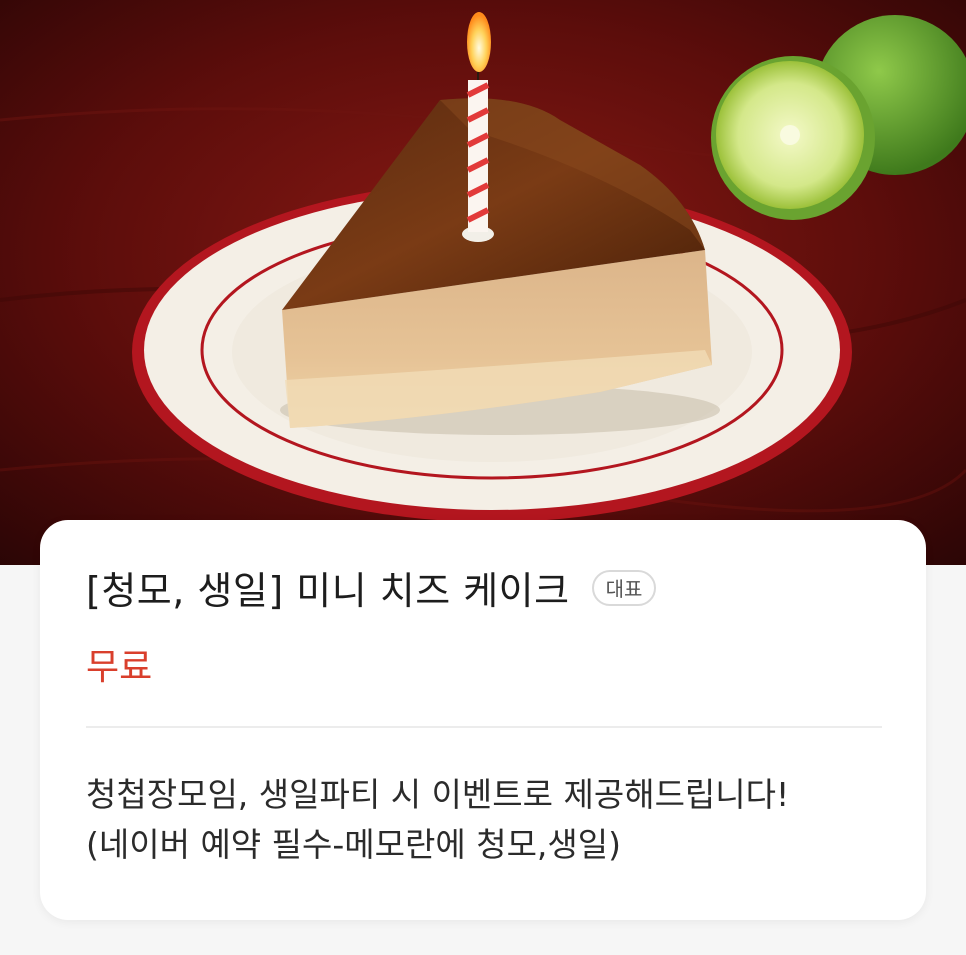  I want to click on title-row: [청모, 생일] 미니 치즈 케이크 대표, so click(371, 587).